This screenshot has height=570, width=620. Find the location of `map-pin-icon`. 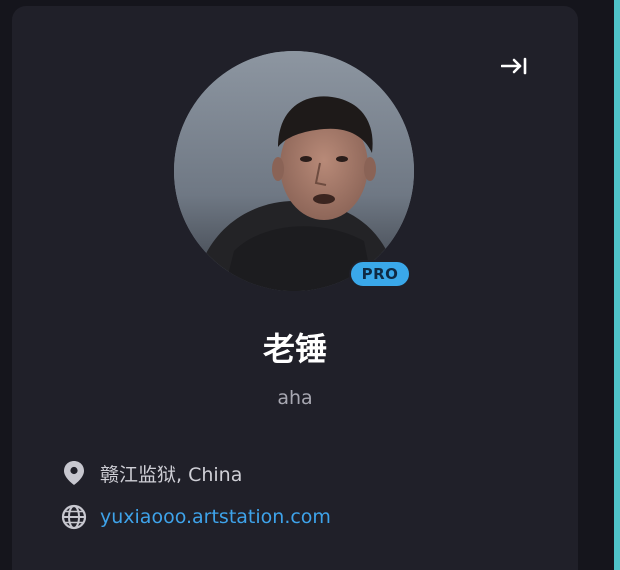

map-pin-icon is located at coordinates (74, 473).